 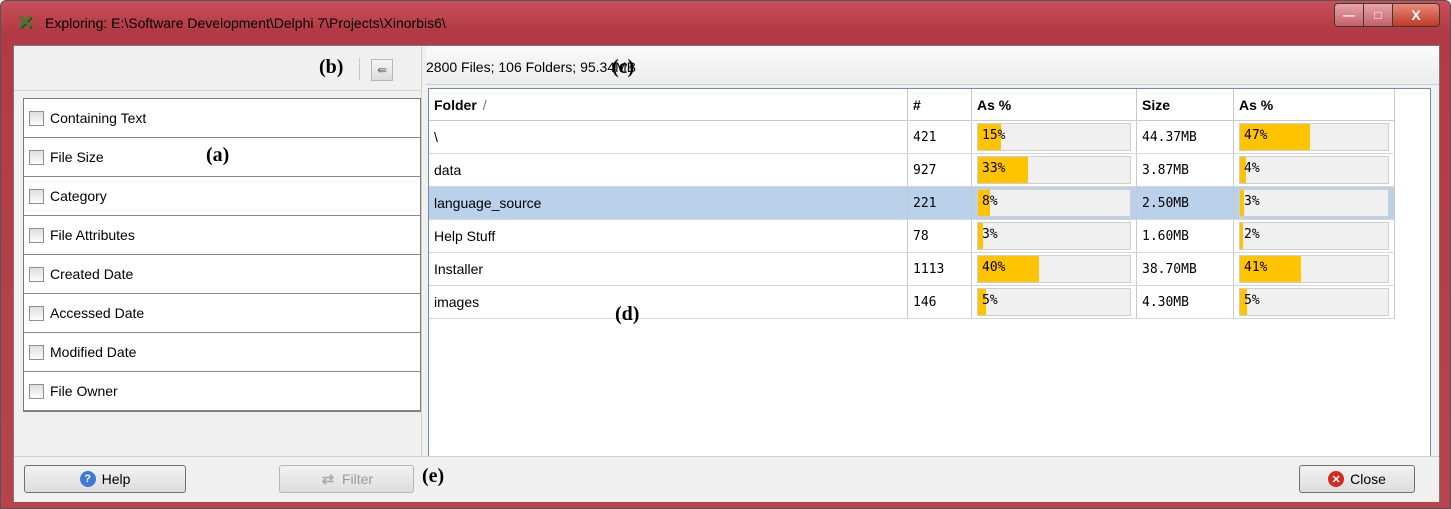 What do you see at coordinates (222, 352) in the screenshot?
I see `filter-item: Modified Date` at bounding box center [222, 352].